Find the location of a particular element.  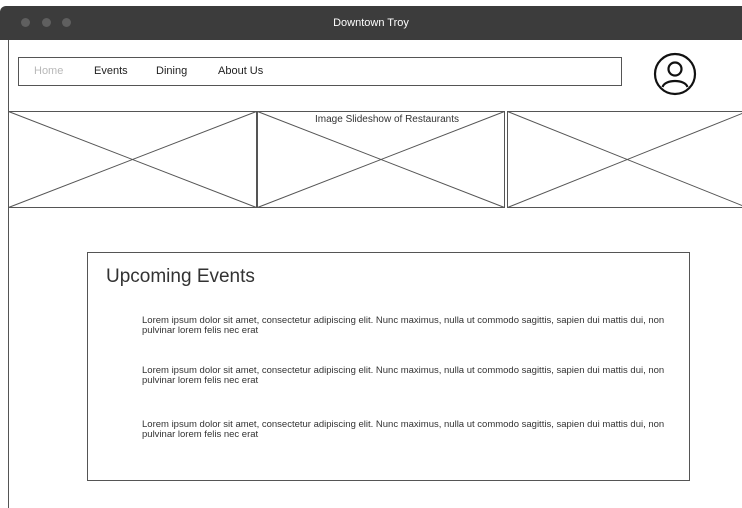

user-account-icon is located at coordinates (675, 74).